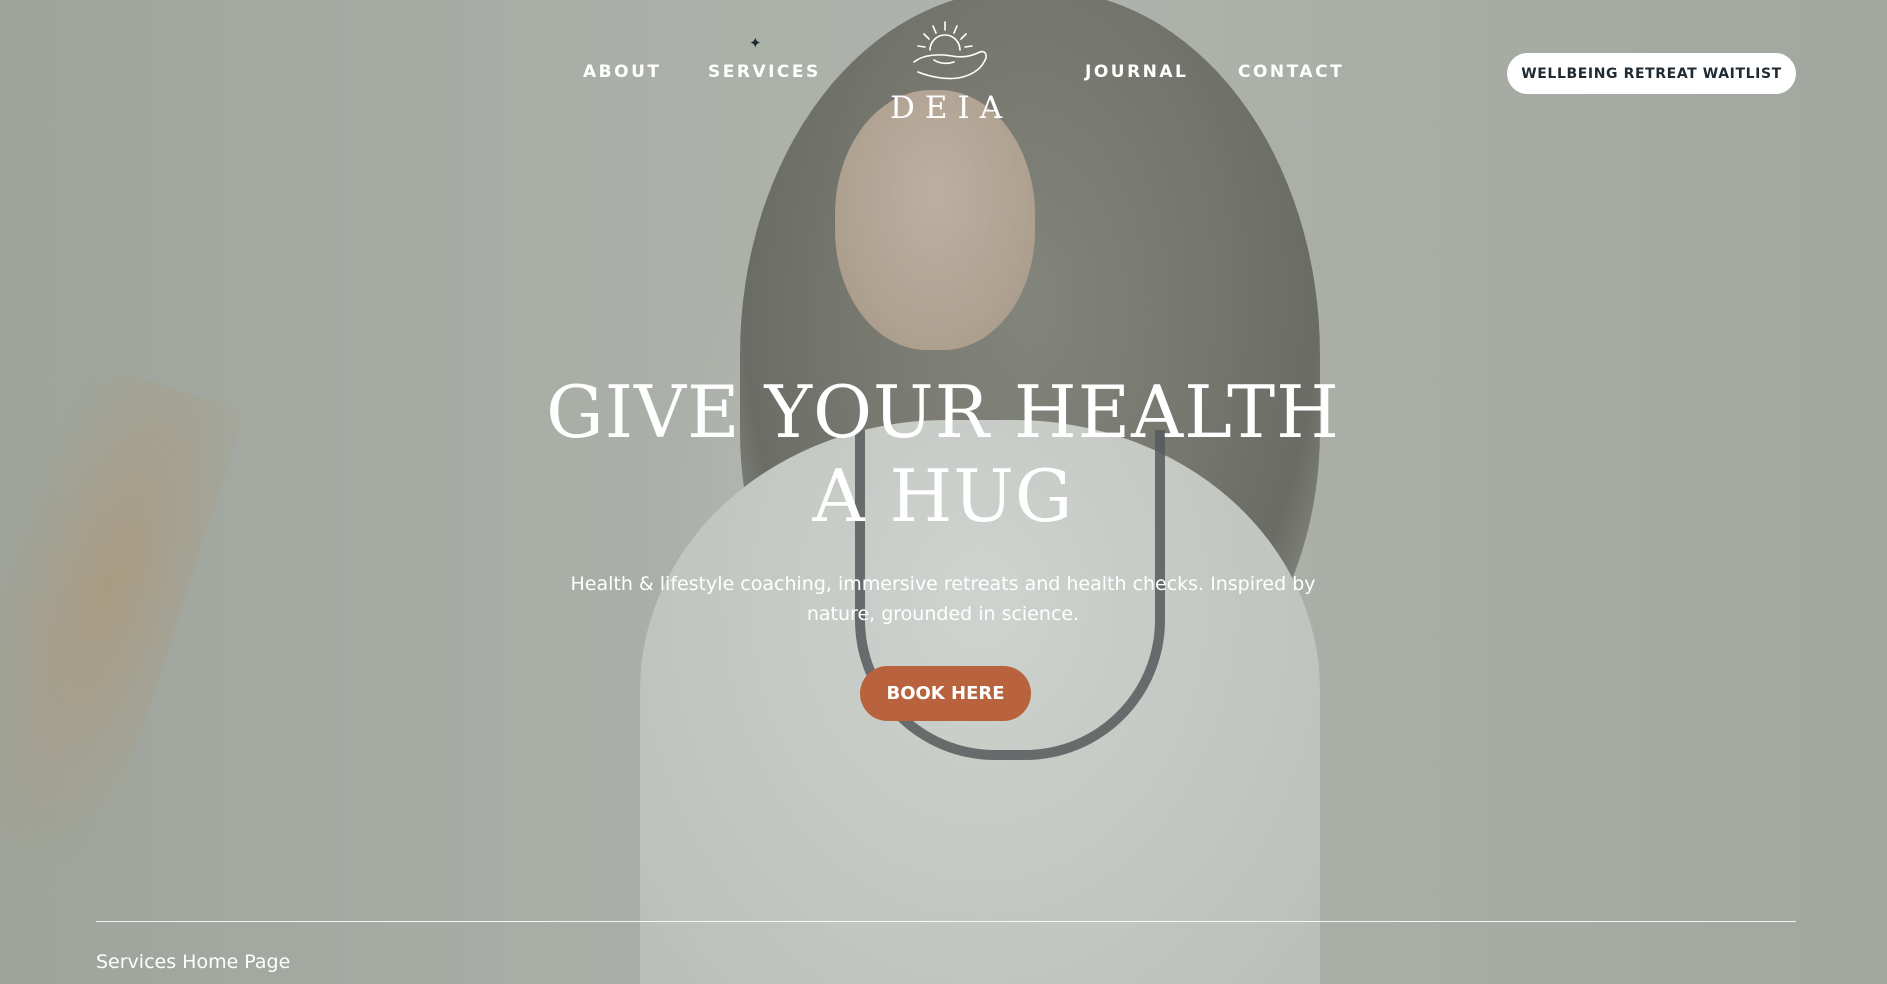  Describe the element at coordinates (950, 50) in the screenshot. I see `sunrise-hand-icon` at that location.